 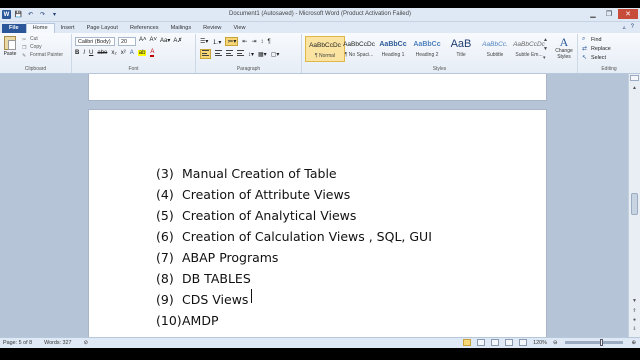 What do you see at coordinates (84, 53) in the screenshot?
I see `italic-button: I` at bounding box center [84, 53].